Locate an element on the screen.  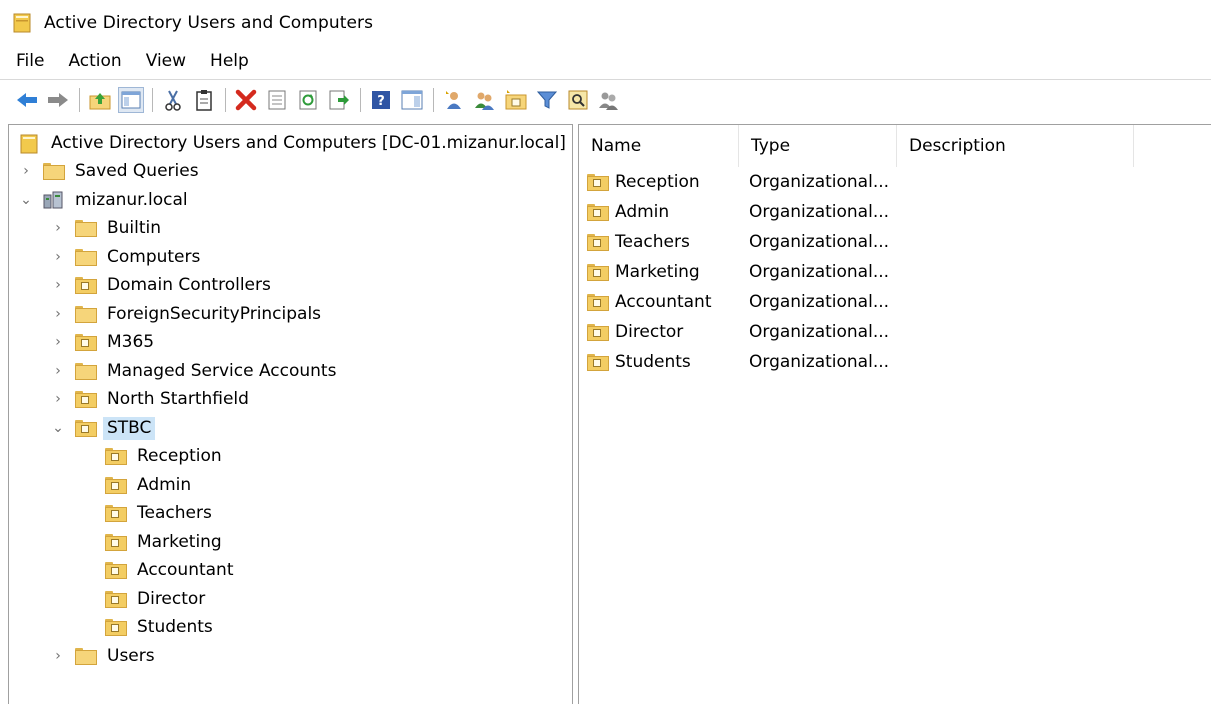
back-arrow-icon is located at coordinates (27, 100).